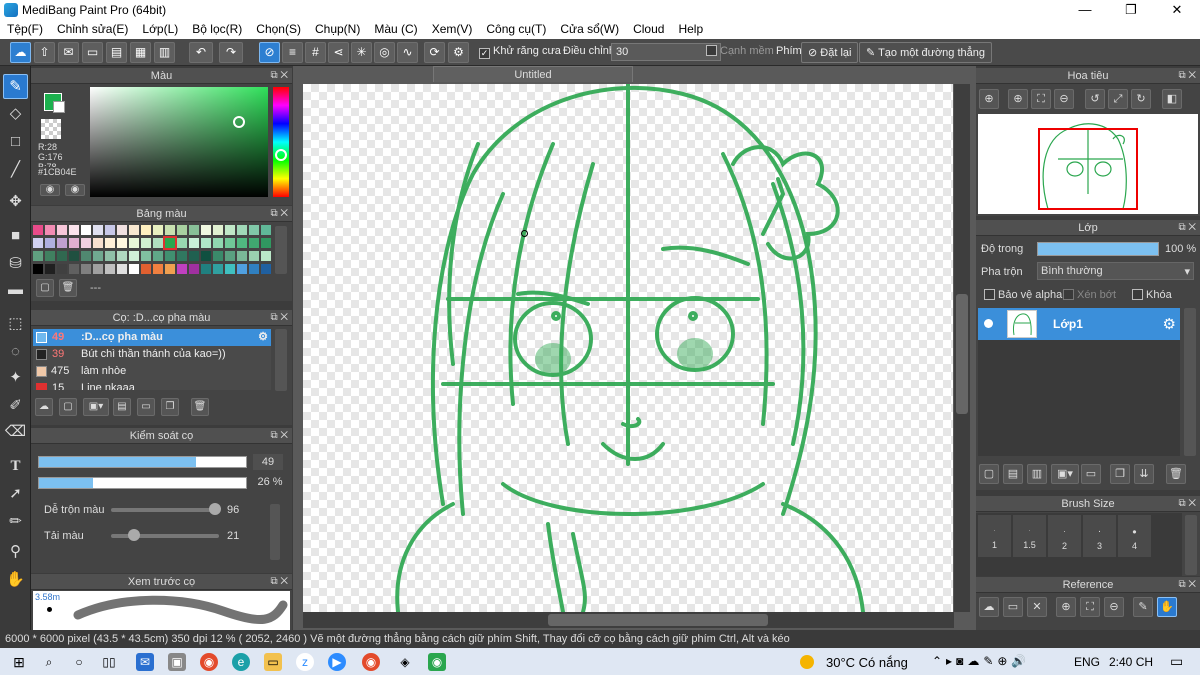  I want to click on layer-blend-select: Bình thường ▾, so click(1115, 271).